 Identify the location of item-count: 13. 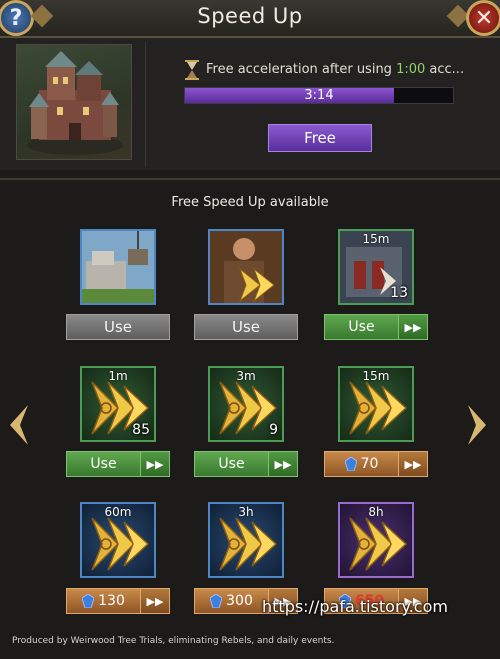
(399, 293).